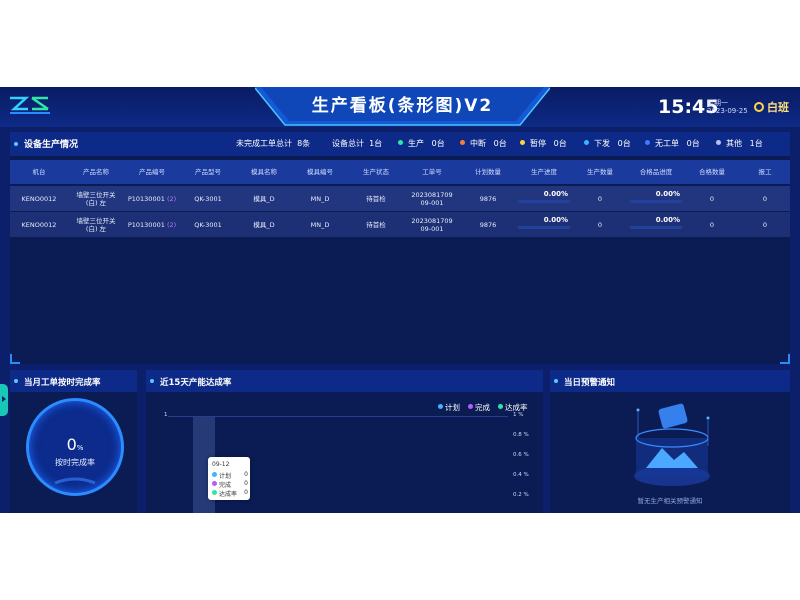  What do you see at coordinates (208, 172) in the screenshot?
I see `col-model: 产品型号` at bounding box center [208, 172].